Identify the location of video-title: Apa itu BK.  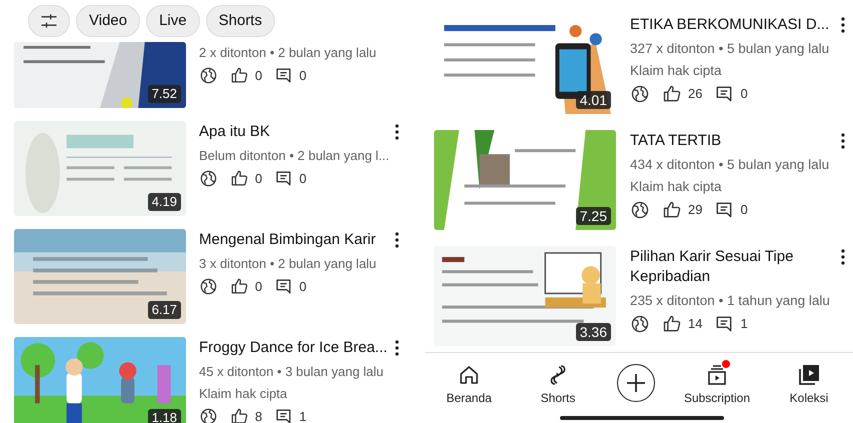
(234, 132).